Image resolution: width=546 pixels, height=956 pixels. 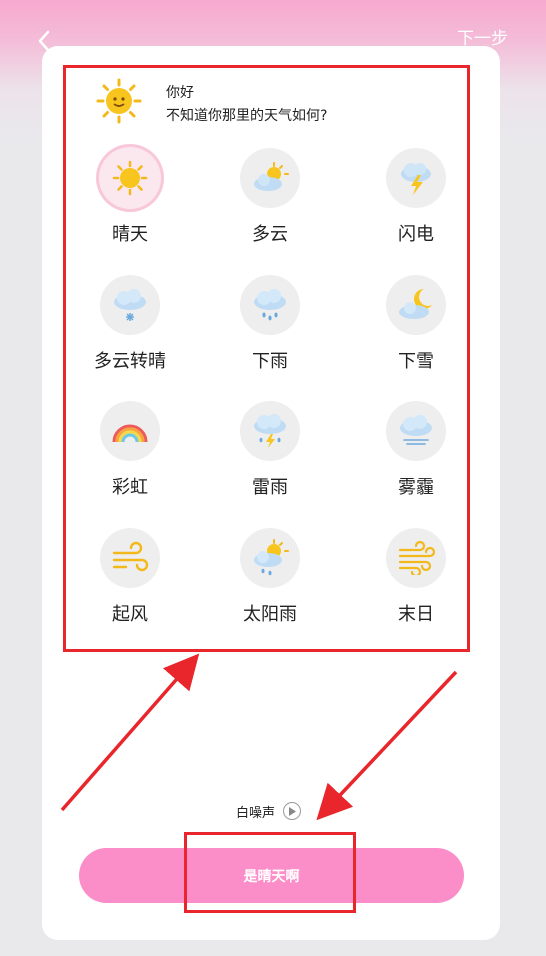 I want to click on weather-option-cloudy: 多云, so click(x=270, y=195).